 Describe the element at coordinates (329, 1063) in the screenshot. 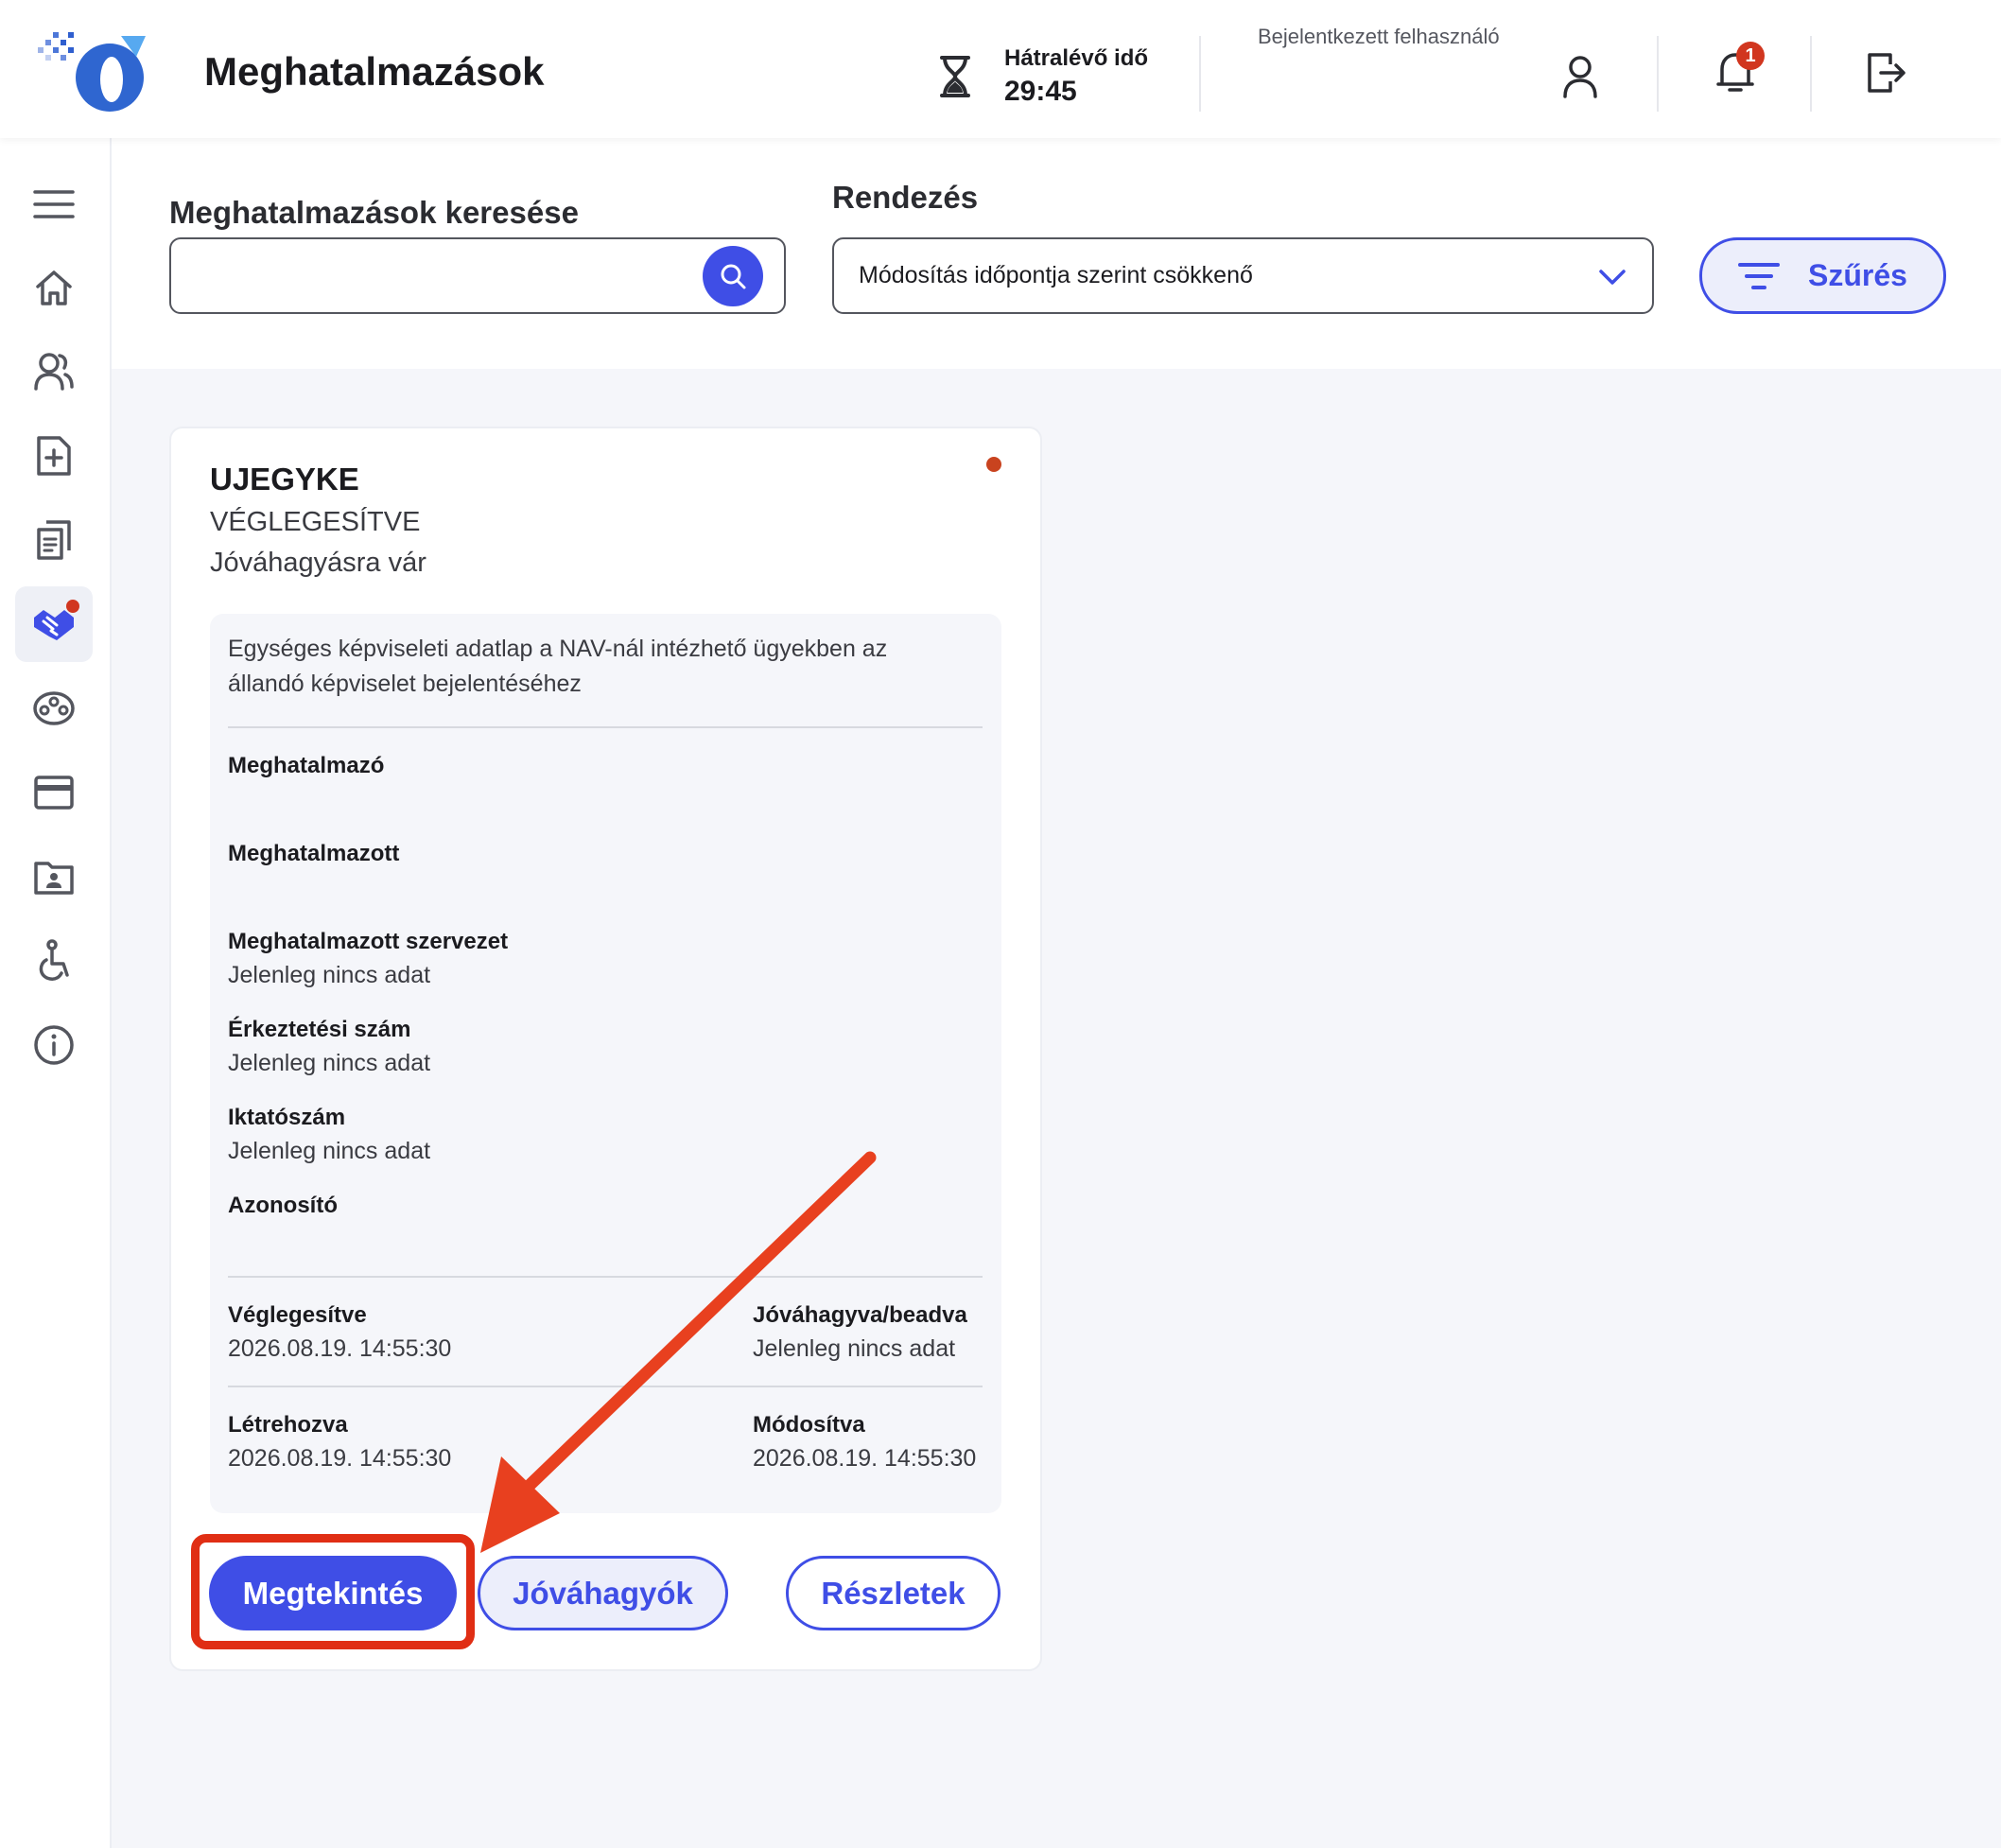

I see `arrival-number-value: Jelenleg nincs adat` at that location.